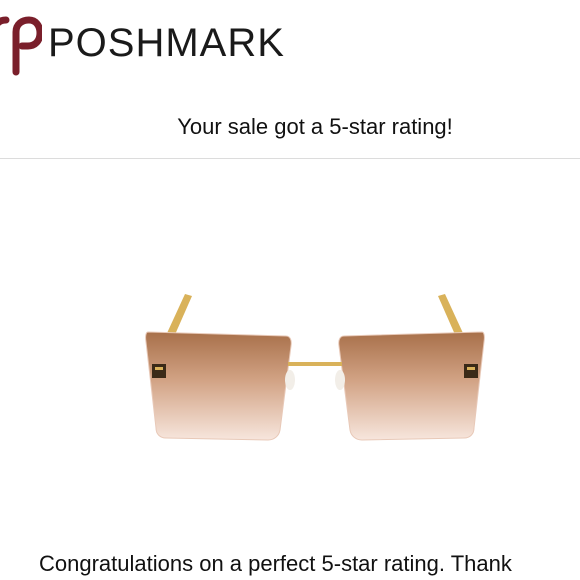  I want to click on header: POSHMARK, so click(290, 40).